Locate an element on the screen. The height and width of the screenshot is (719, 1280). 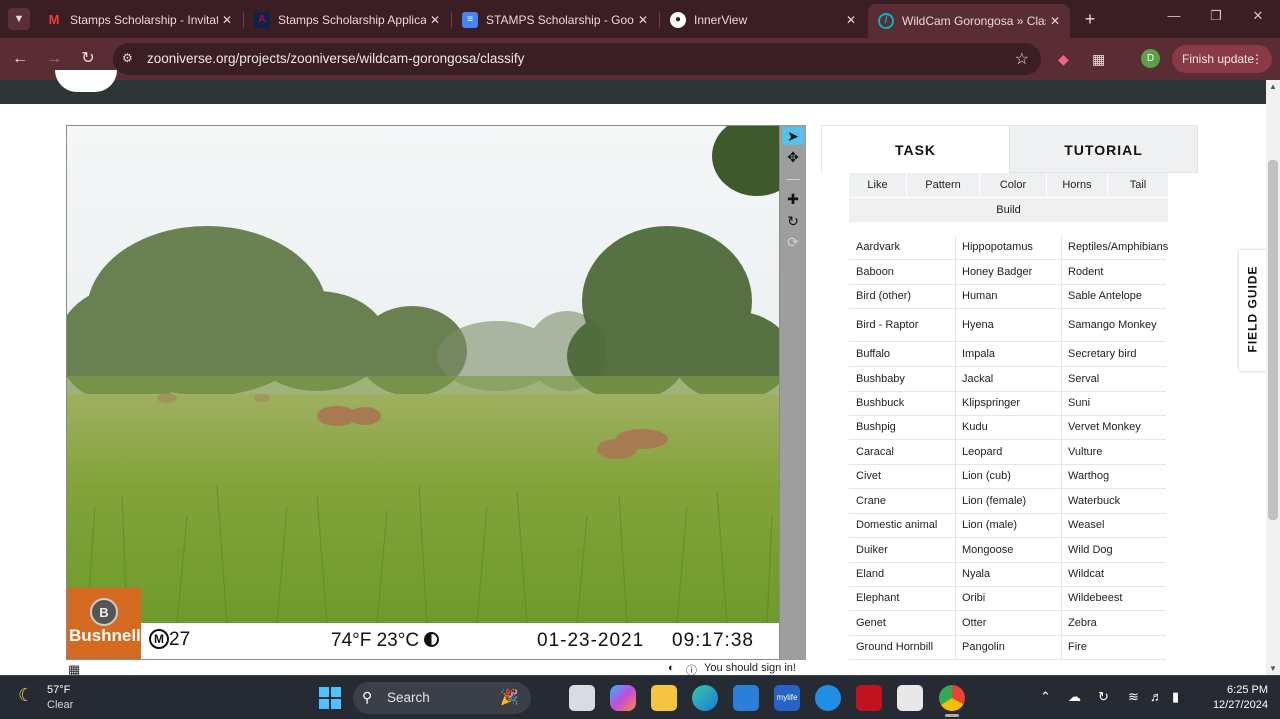
zoom-out-icon: — is located at coordinates (793, 178).